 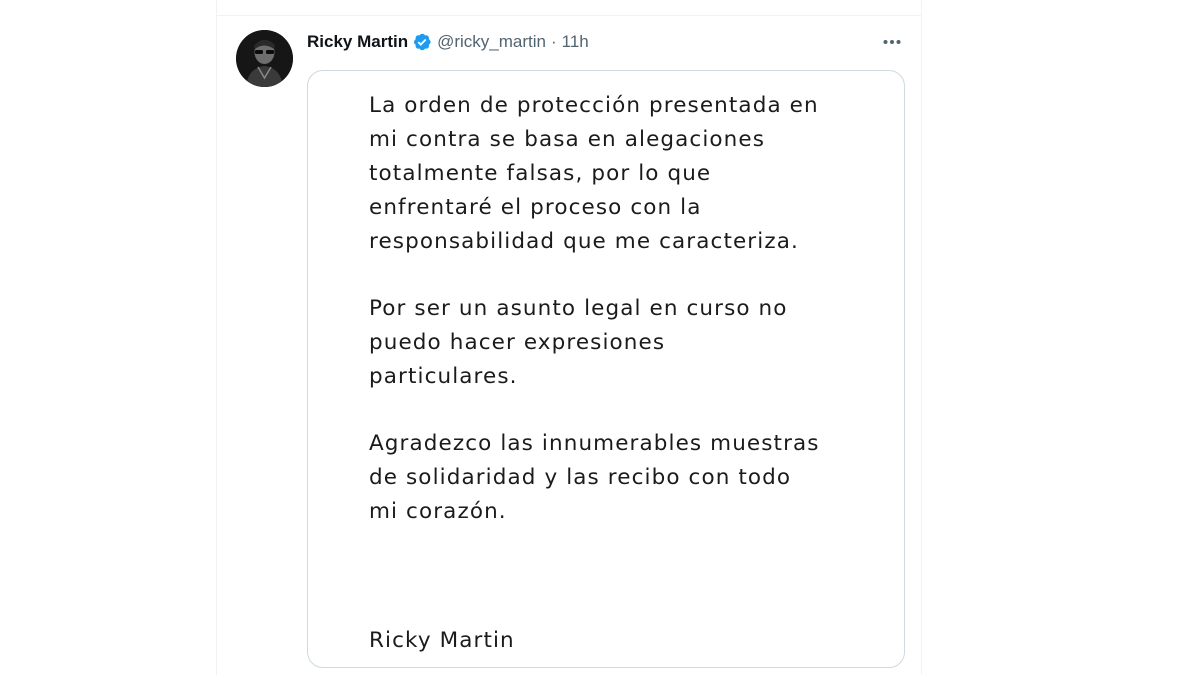 I want to click on statement-signature: Ricky Martin, so click(x=442, y=640).